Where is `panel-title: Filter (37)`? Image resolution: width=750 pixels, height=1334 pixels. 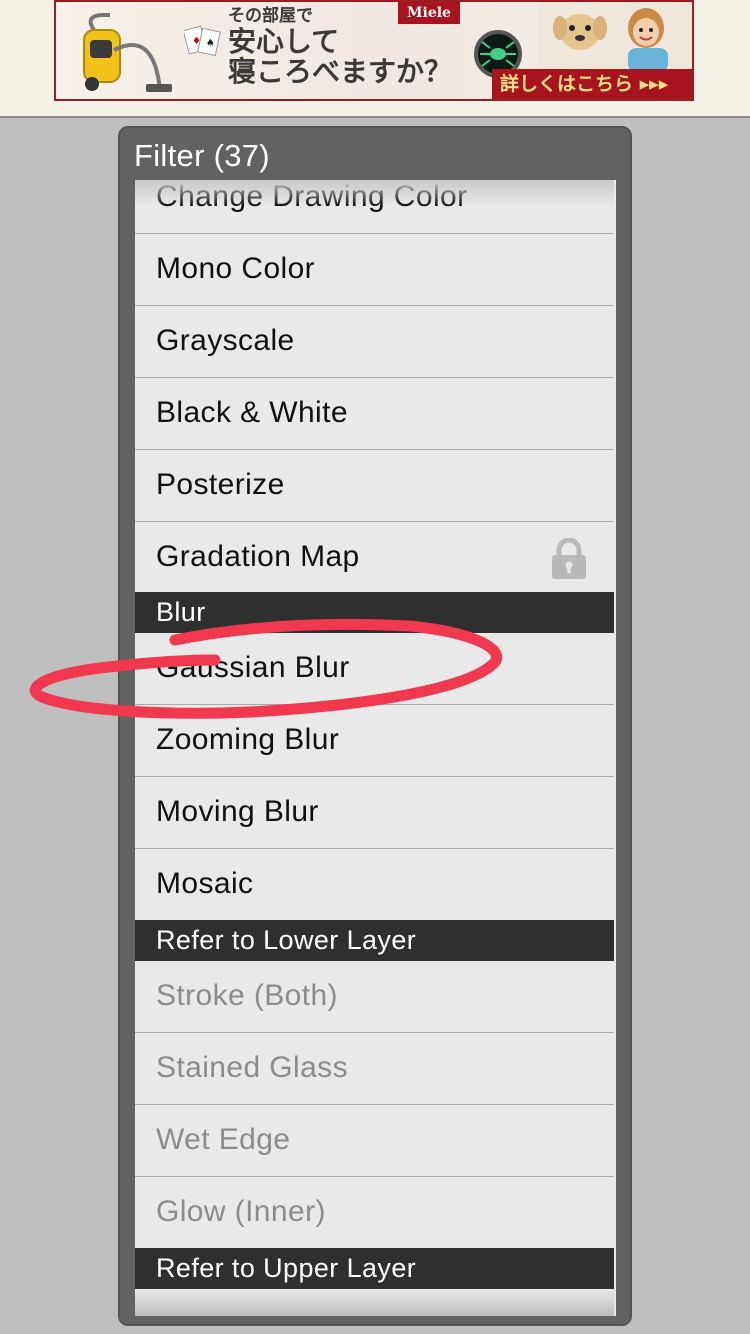 panel-title: Filter (37) is located at coordinates (202, 155).